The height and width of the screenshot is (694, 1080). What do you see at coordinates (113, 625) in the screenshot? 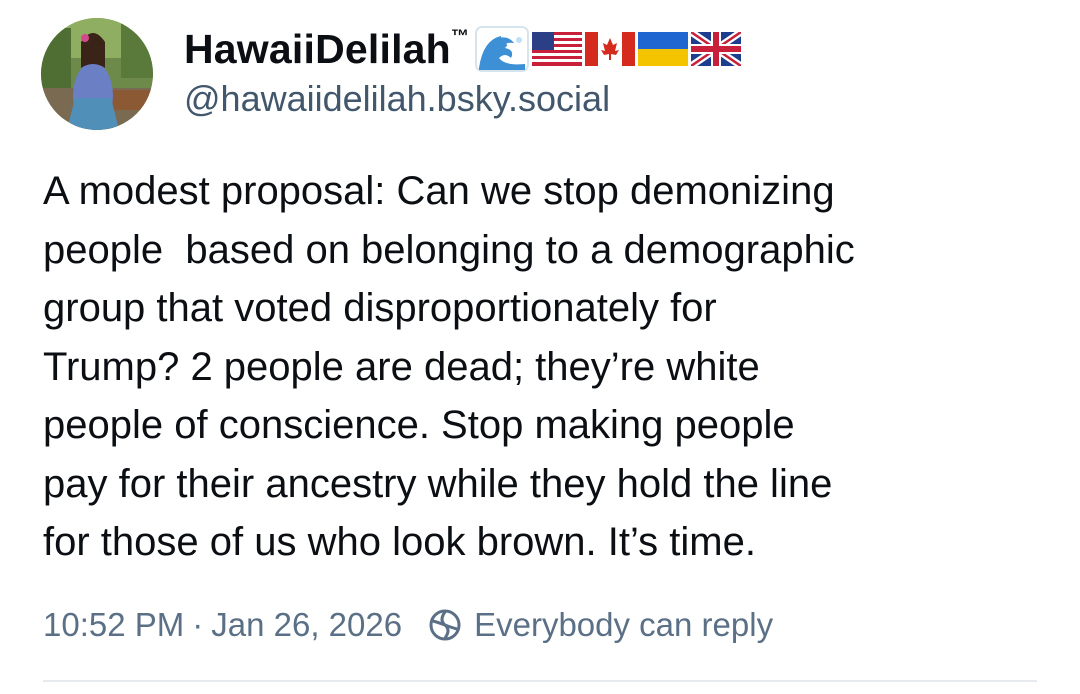
I see `post-time: 10:52 PM` at bounding box center [113, 625].